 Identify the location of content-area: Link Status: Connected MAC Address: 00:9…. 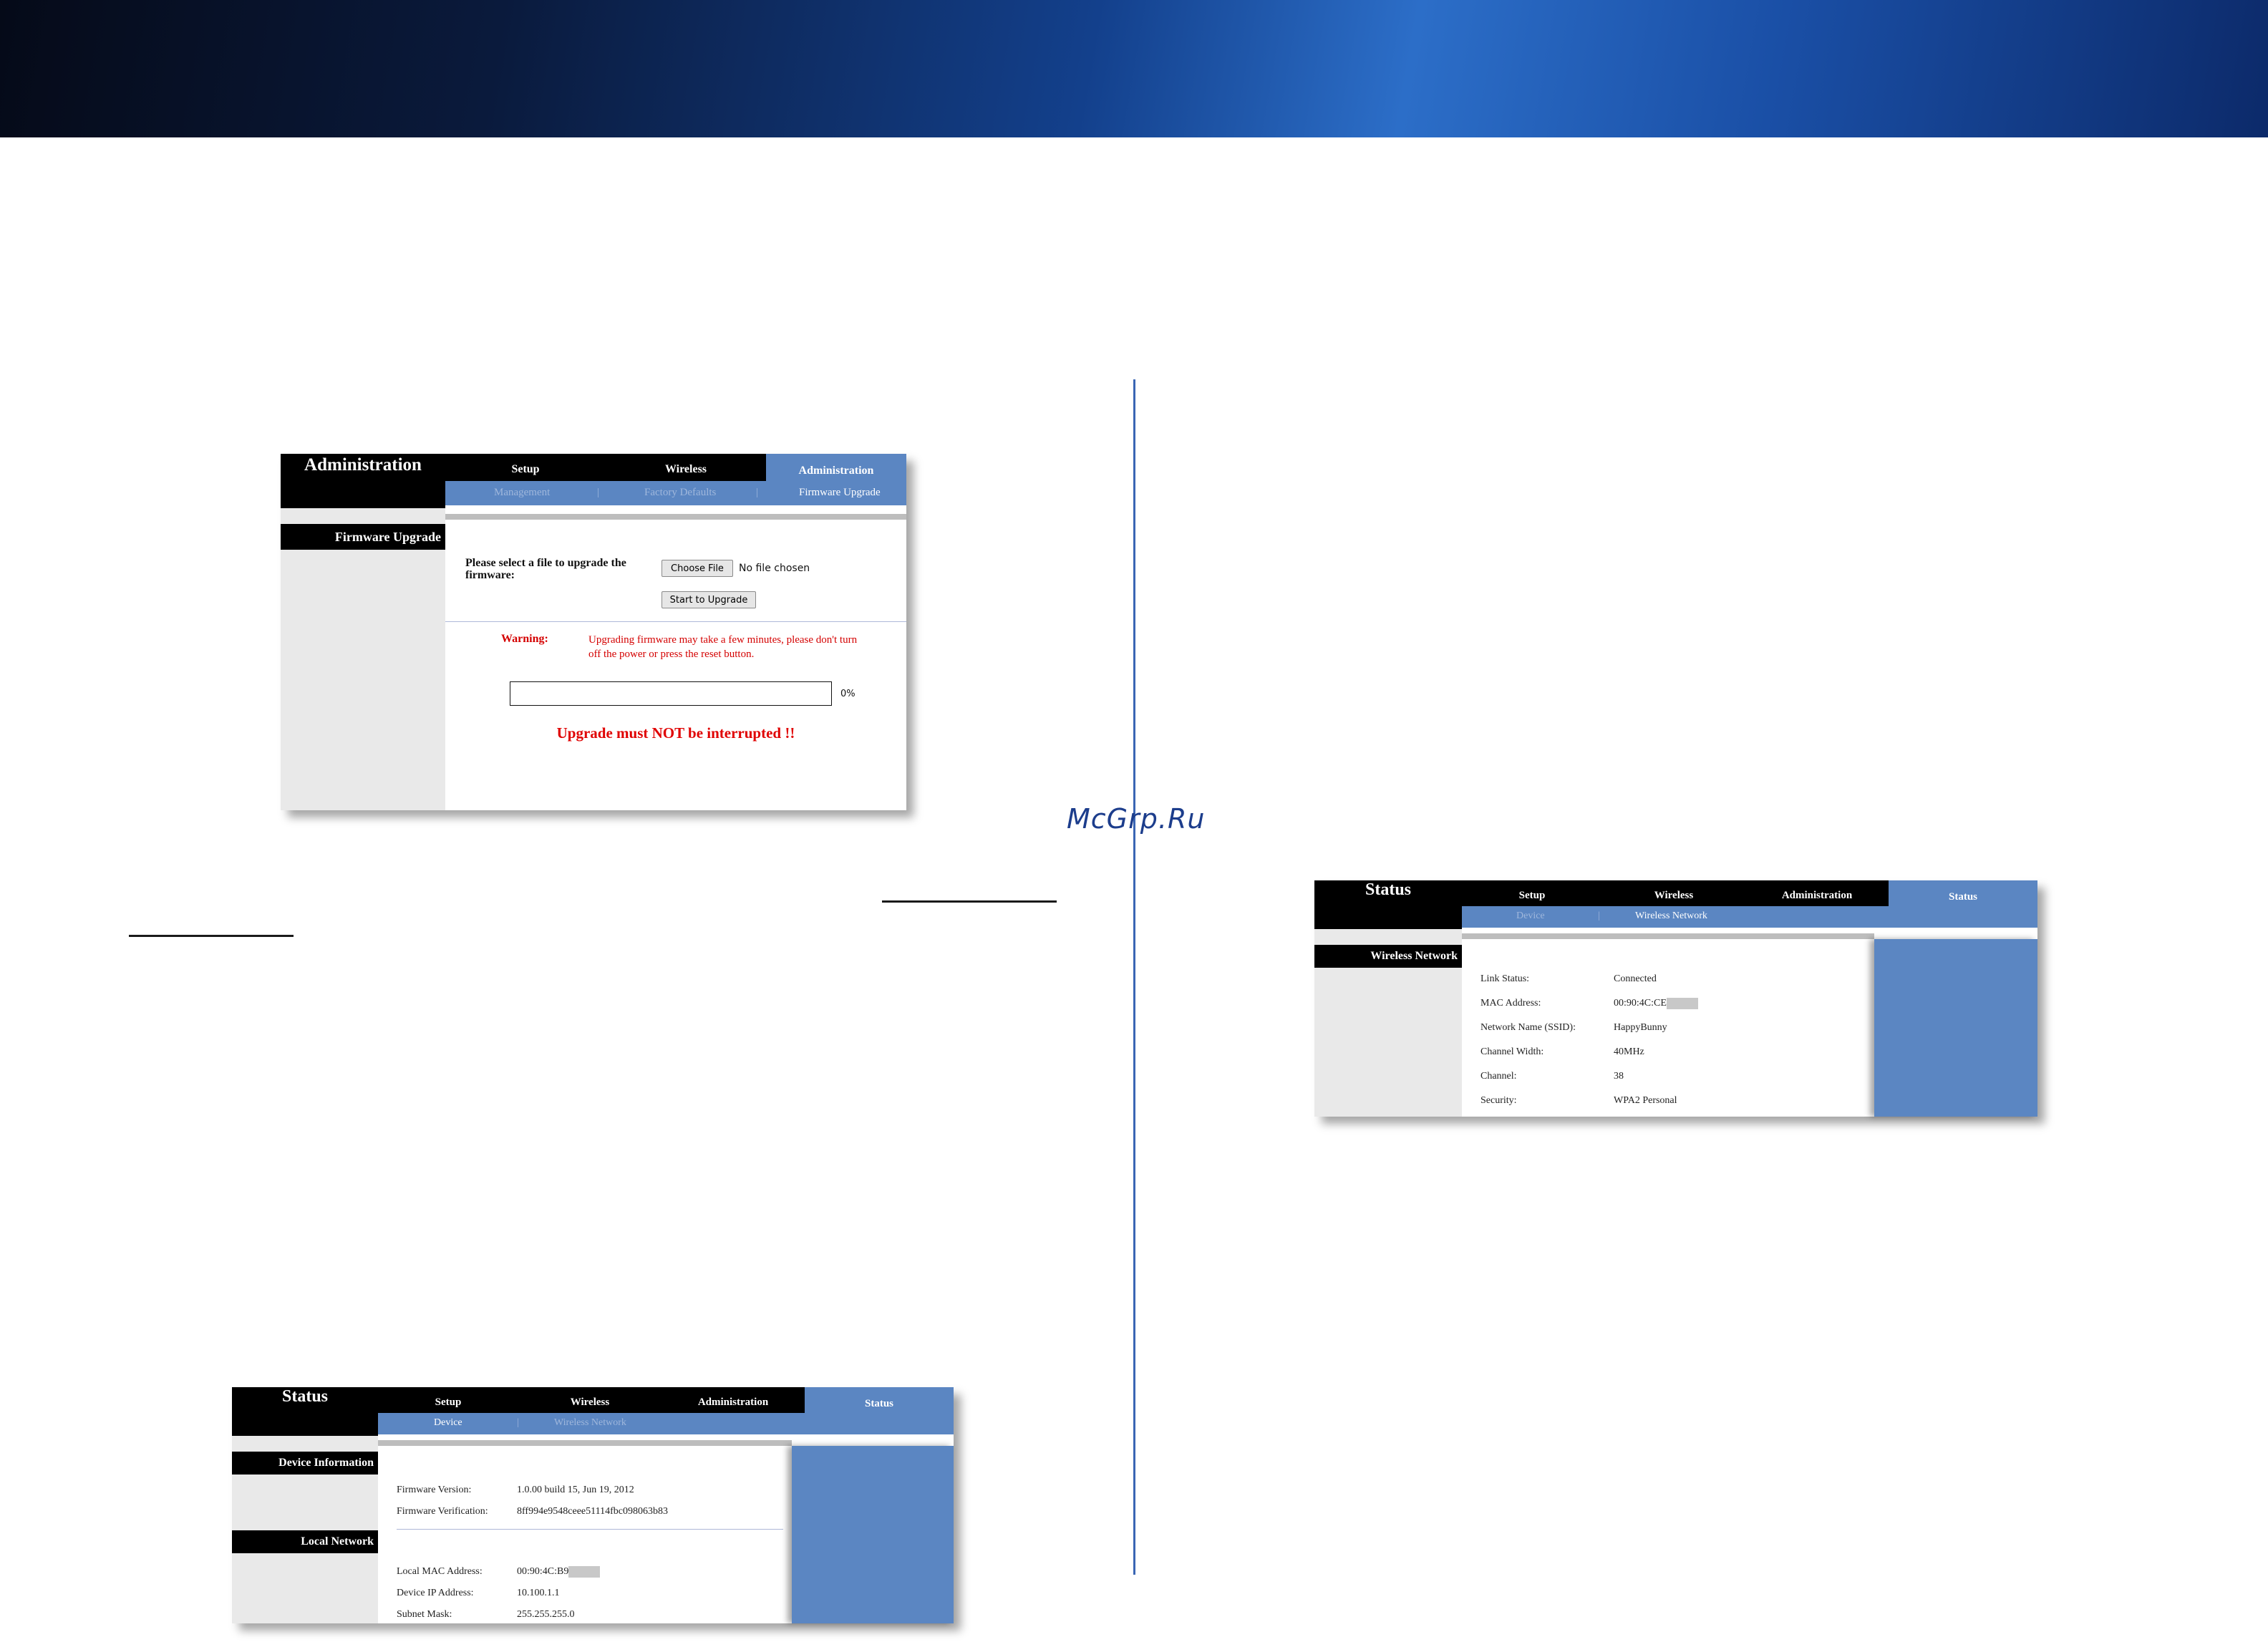
(1668, 1025).